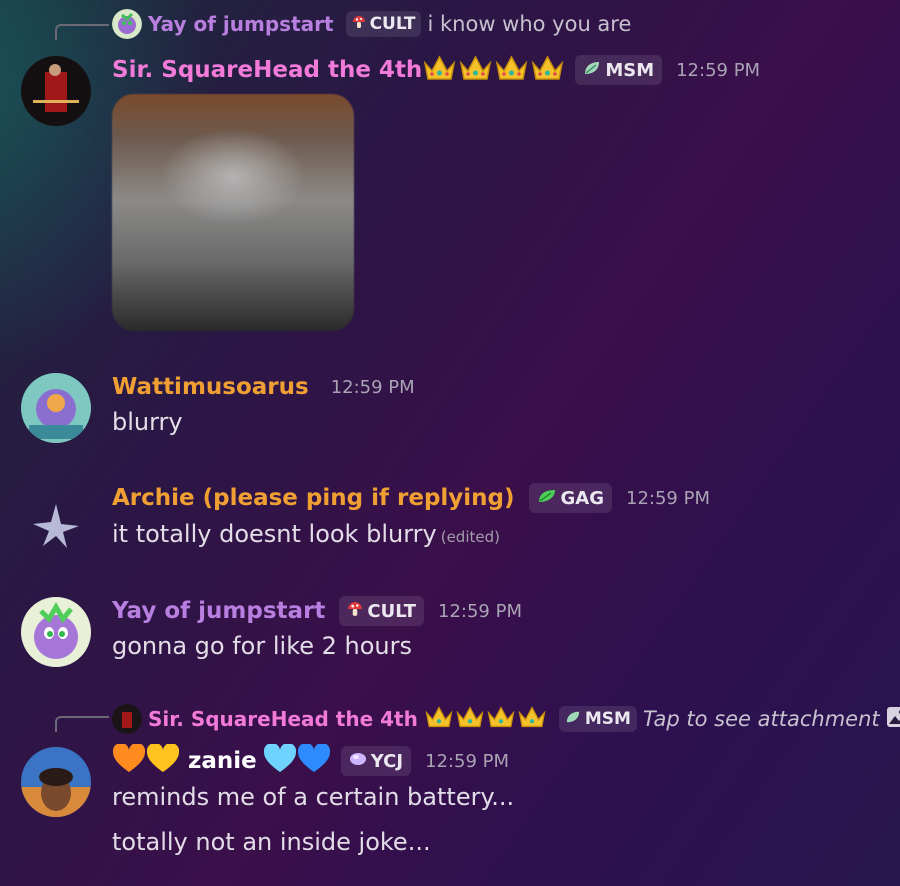  I want to click on role-tag-ycj: YCJ, so click(376, 761).